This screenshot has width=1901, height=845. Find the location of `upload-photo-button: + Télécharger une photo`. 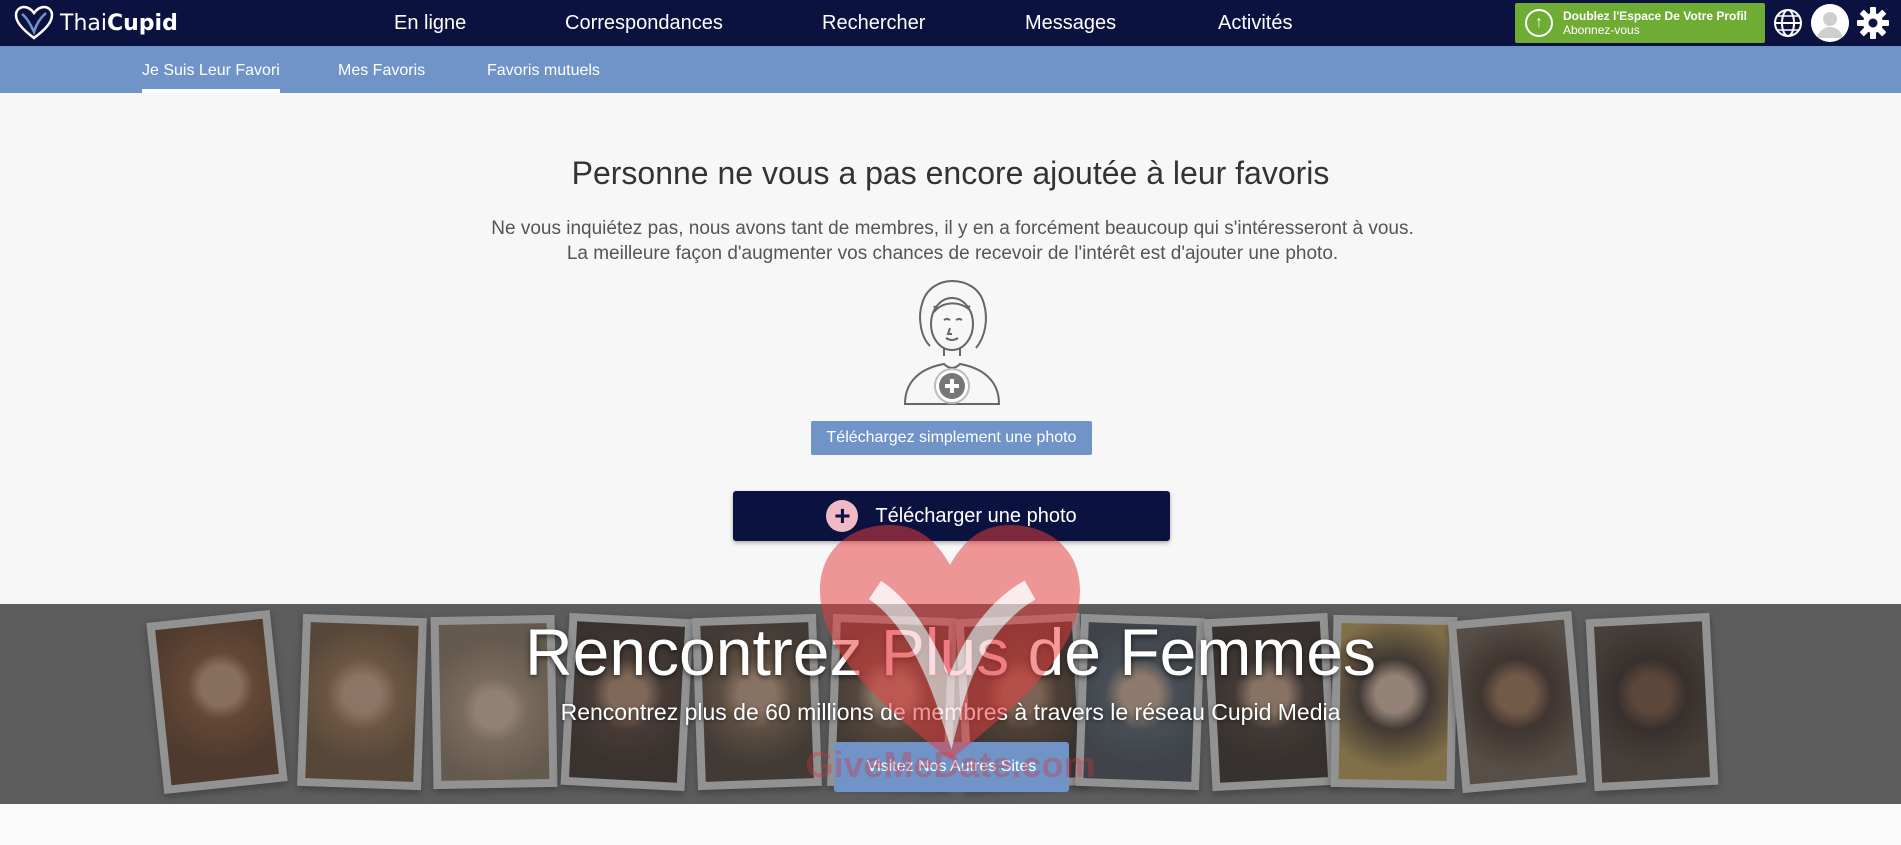

upload-photo-button: + Télécharger une photo is located at coordinates (951, 516).